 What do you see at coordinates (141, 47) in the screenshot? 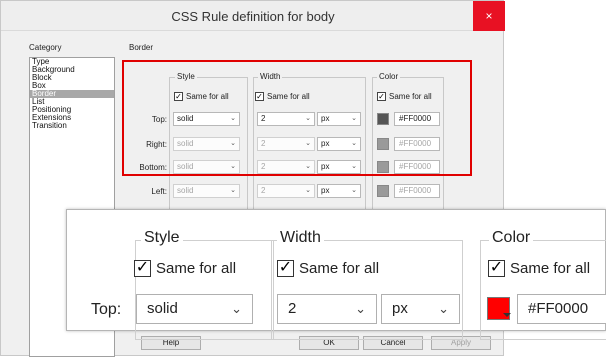
I see `panel-heading: Border` at bounding box center [141, 47].